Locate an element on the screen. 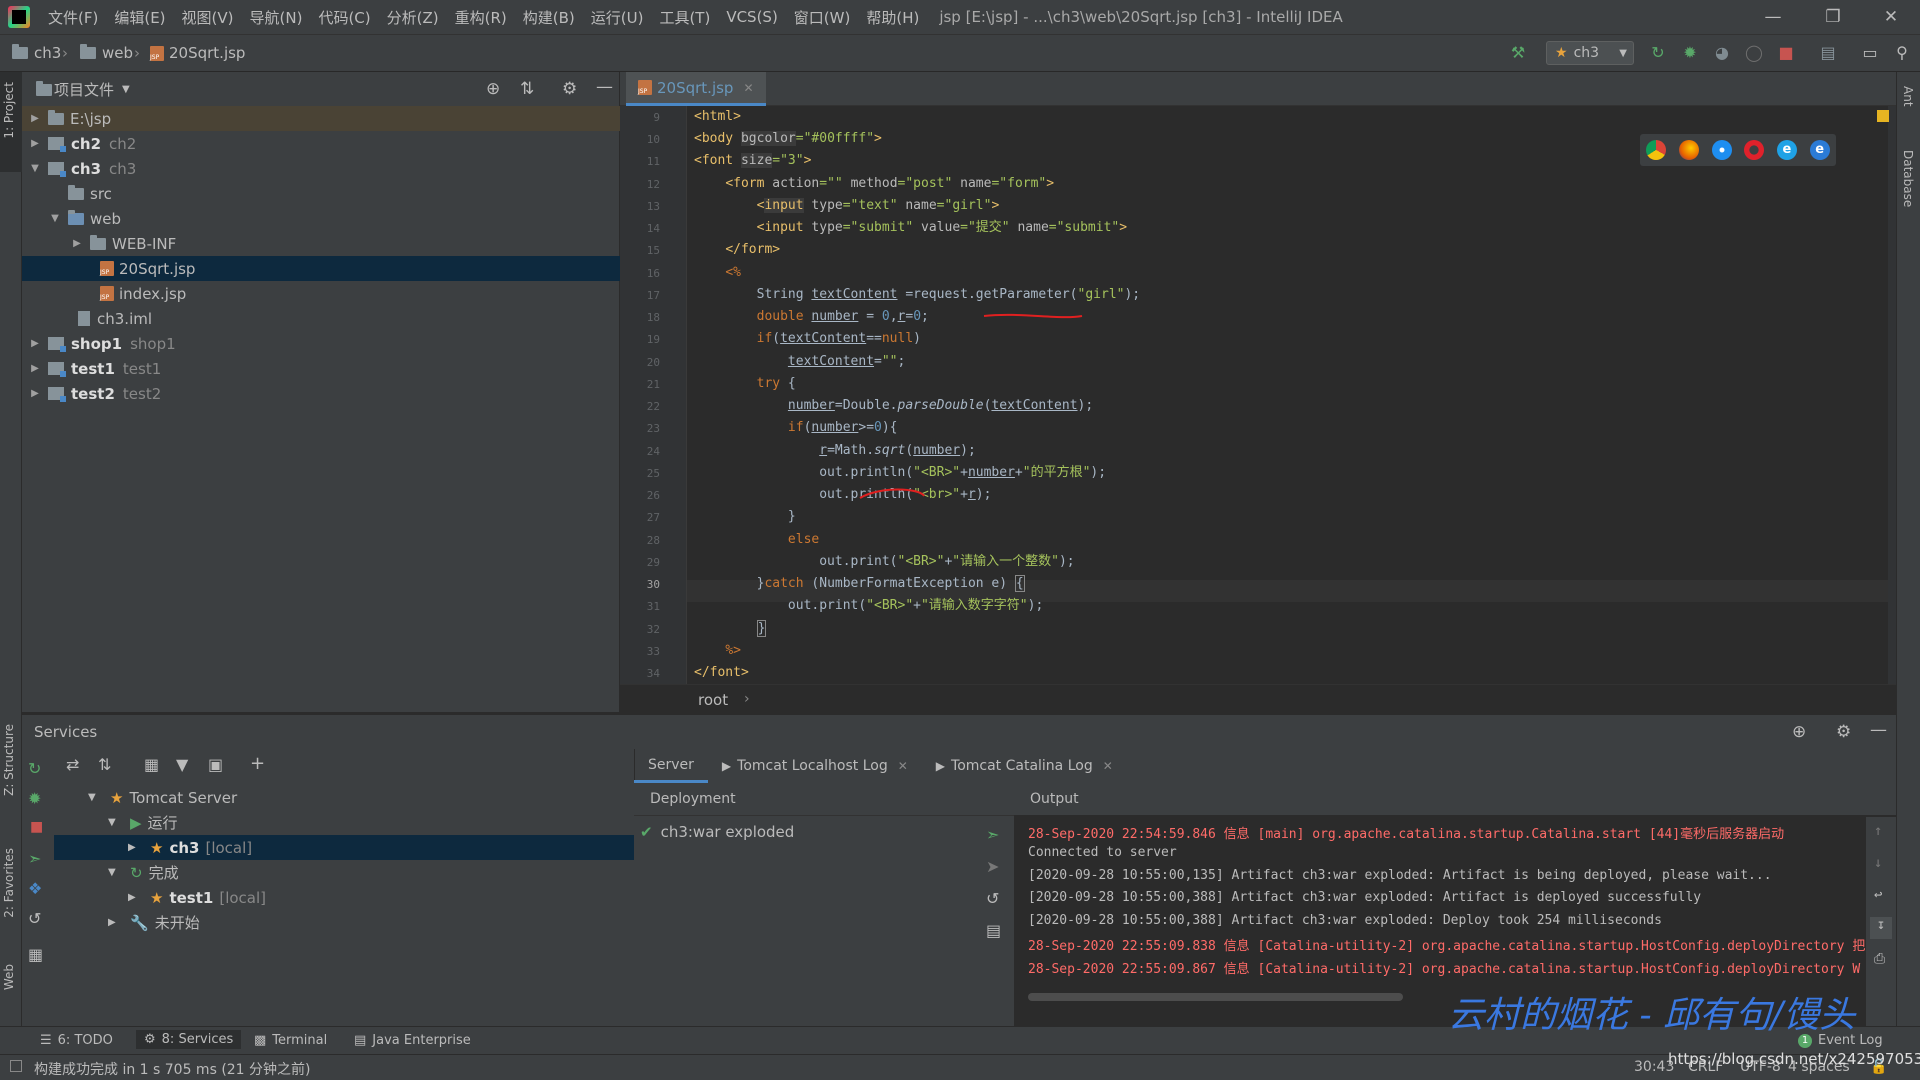 This screenshot has width=1920, height=1080. menu-build: 构建(B) is located at coordinates (549, 17).